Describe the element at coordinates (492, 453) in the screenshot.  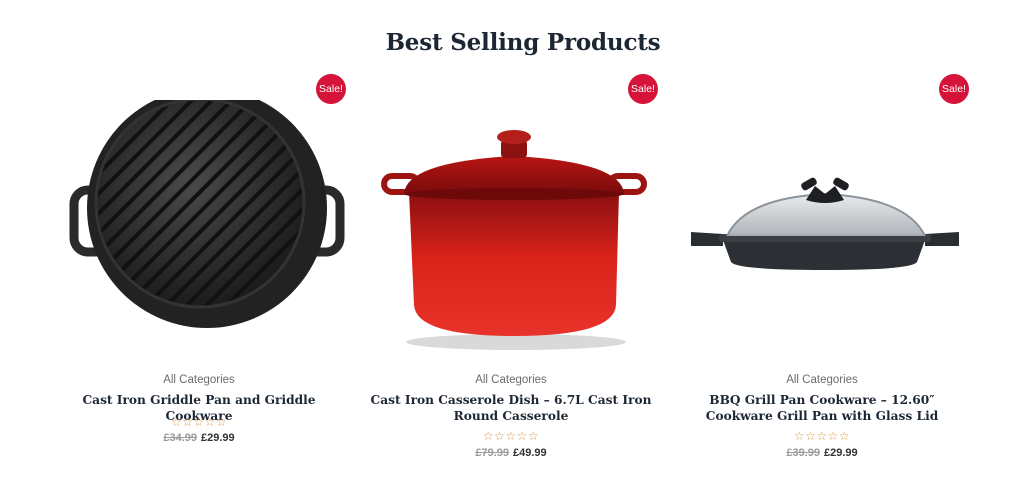
I see `original-price: £79.99` at that location.